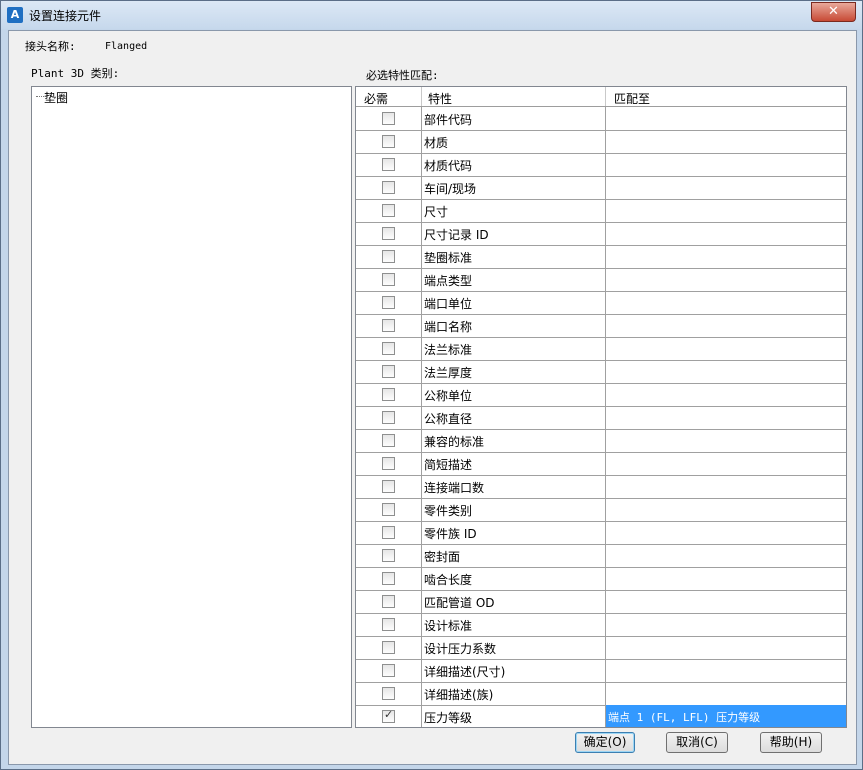  I want to click on property-cell: 压力等级, so click(514, 716).